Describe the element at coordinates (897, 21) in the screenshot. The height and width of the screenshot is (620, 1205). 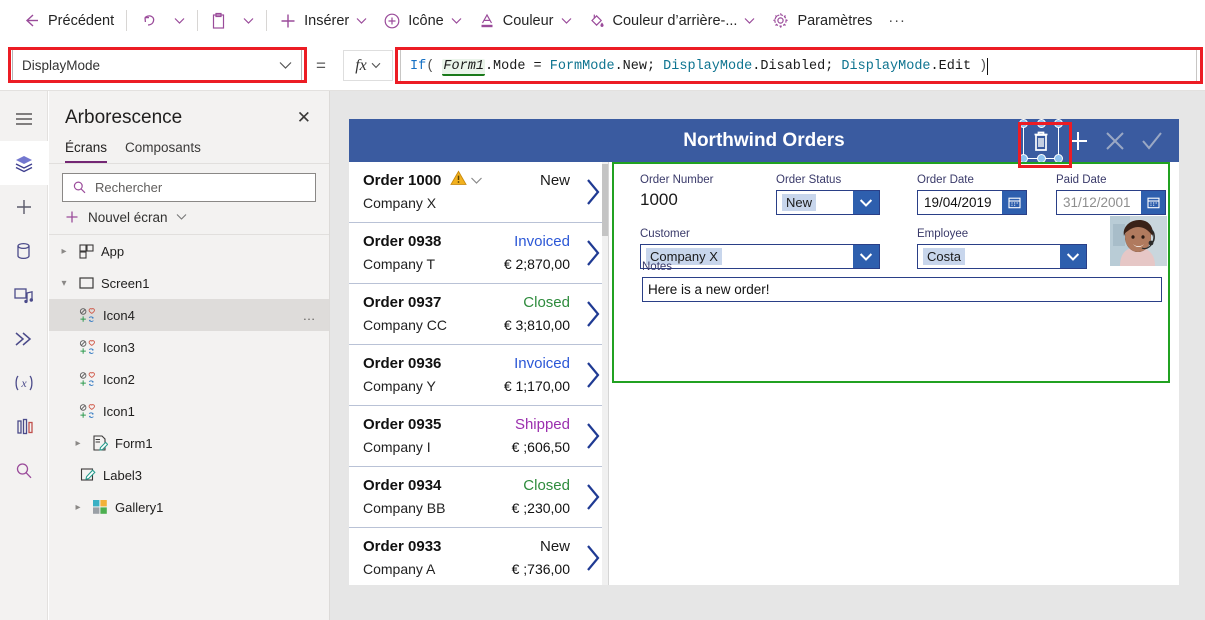
I see `overflow-menu-button: ···` at that location.